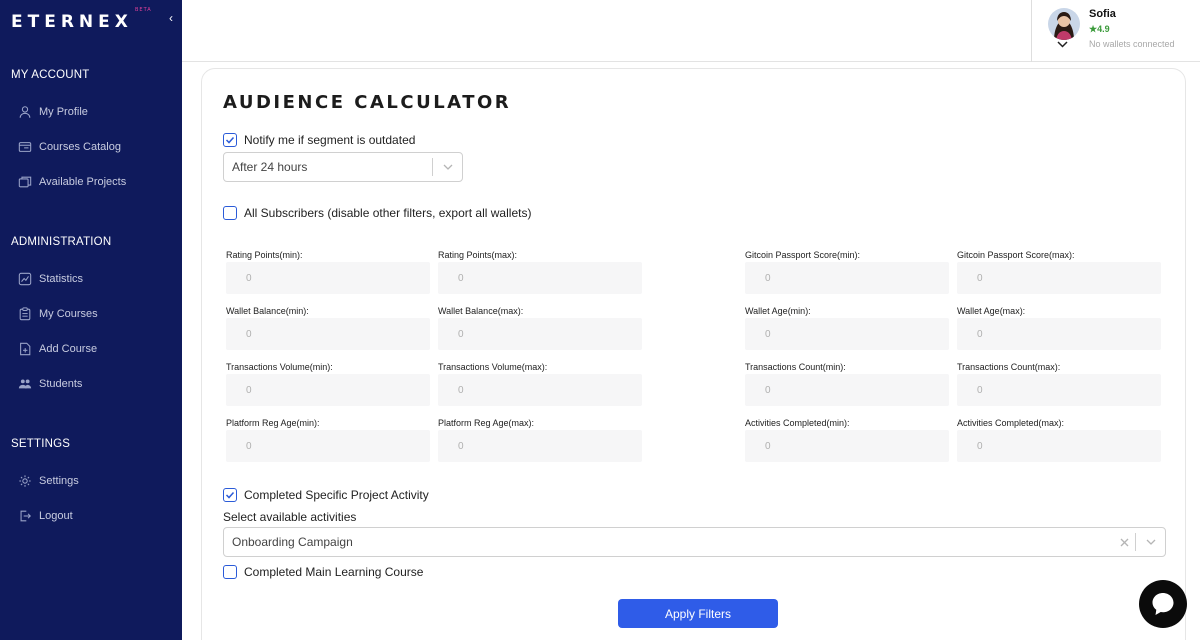 This screenshot has height=640, width=1200. What do you see at coordinates (63, 112) in the screenshot?
I see `sidebar-item-label: My Profile` at bounding box center [63, 112].